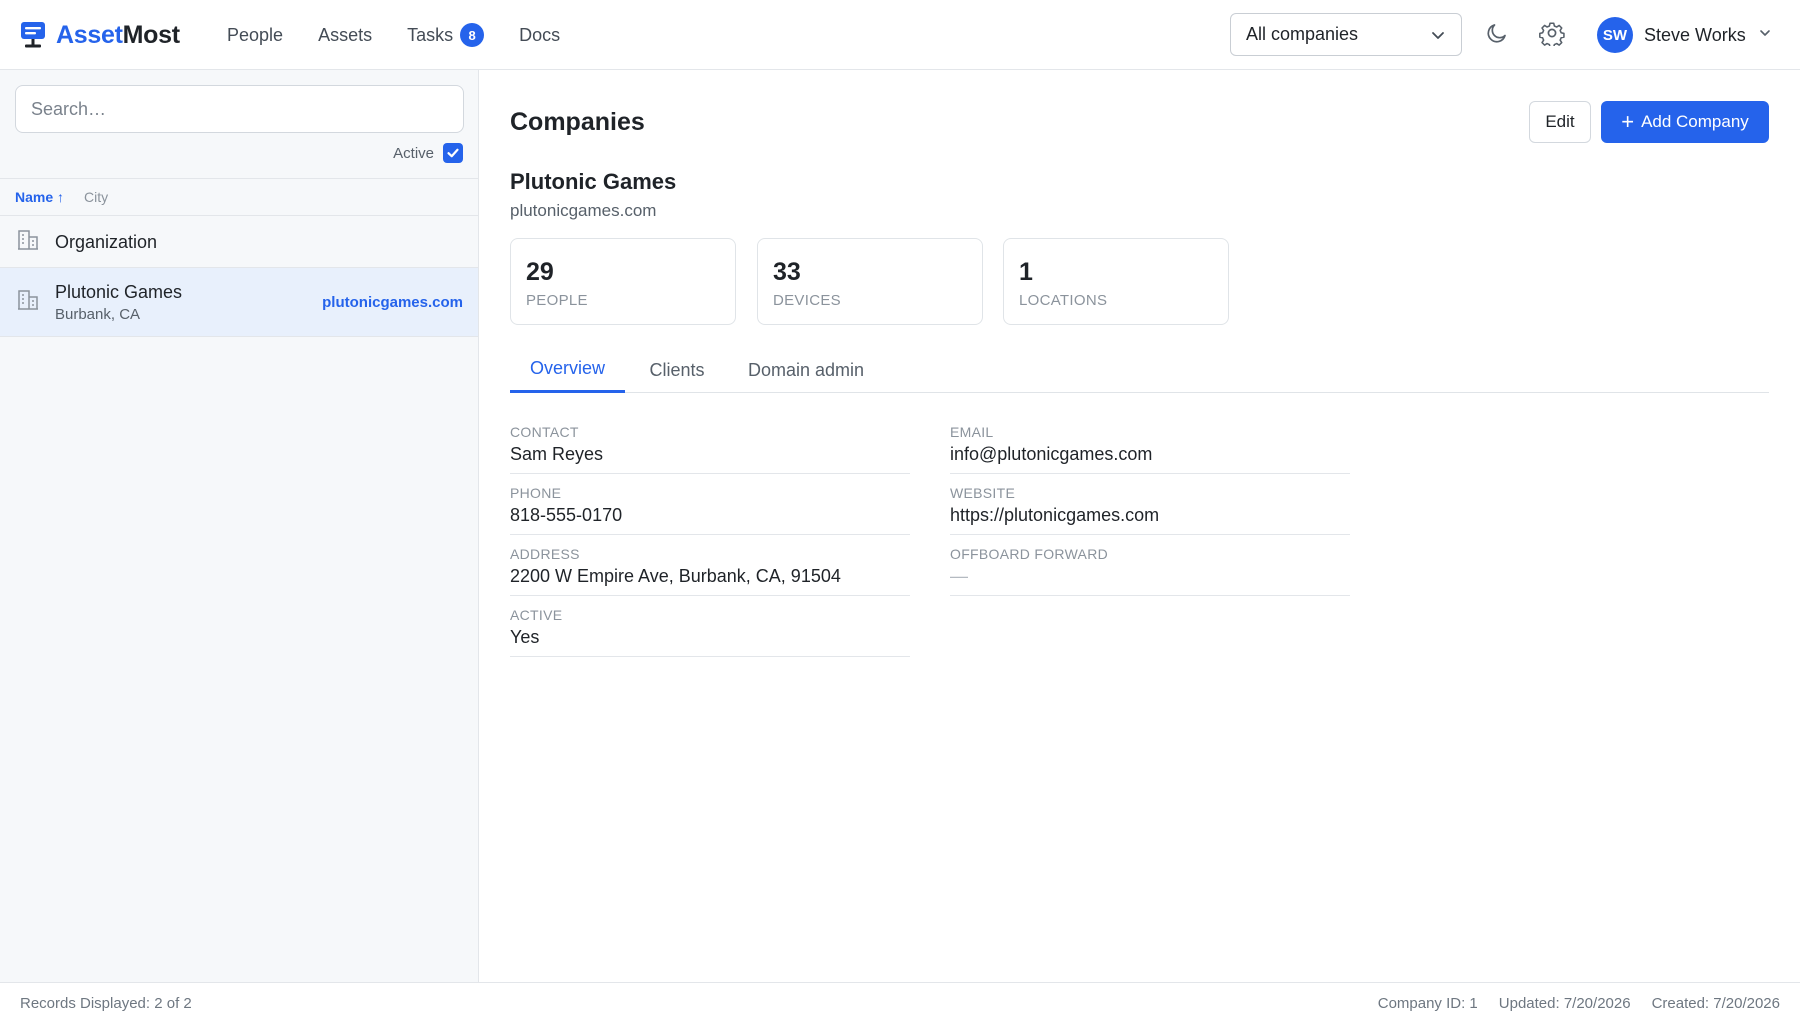  Describe the element at coordinates (96, 197) in the screenshot. I see `sort-by-city-header: City` at that location.